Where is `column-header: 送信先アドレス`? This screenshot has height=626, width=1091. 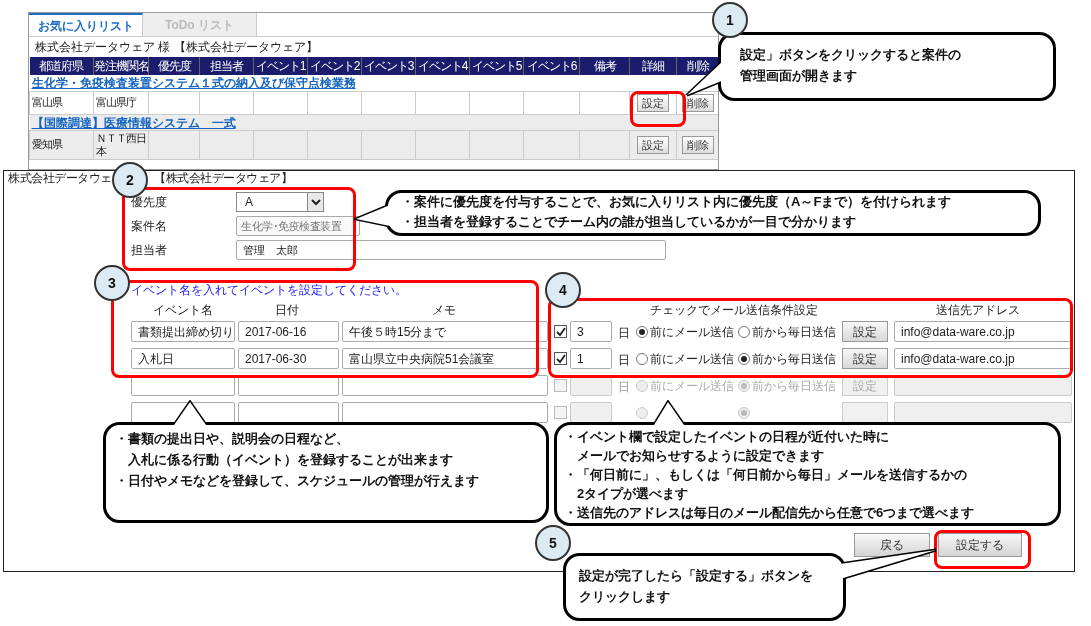
column-header: 送信先アドレス is located at coordinates (978, 309).